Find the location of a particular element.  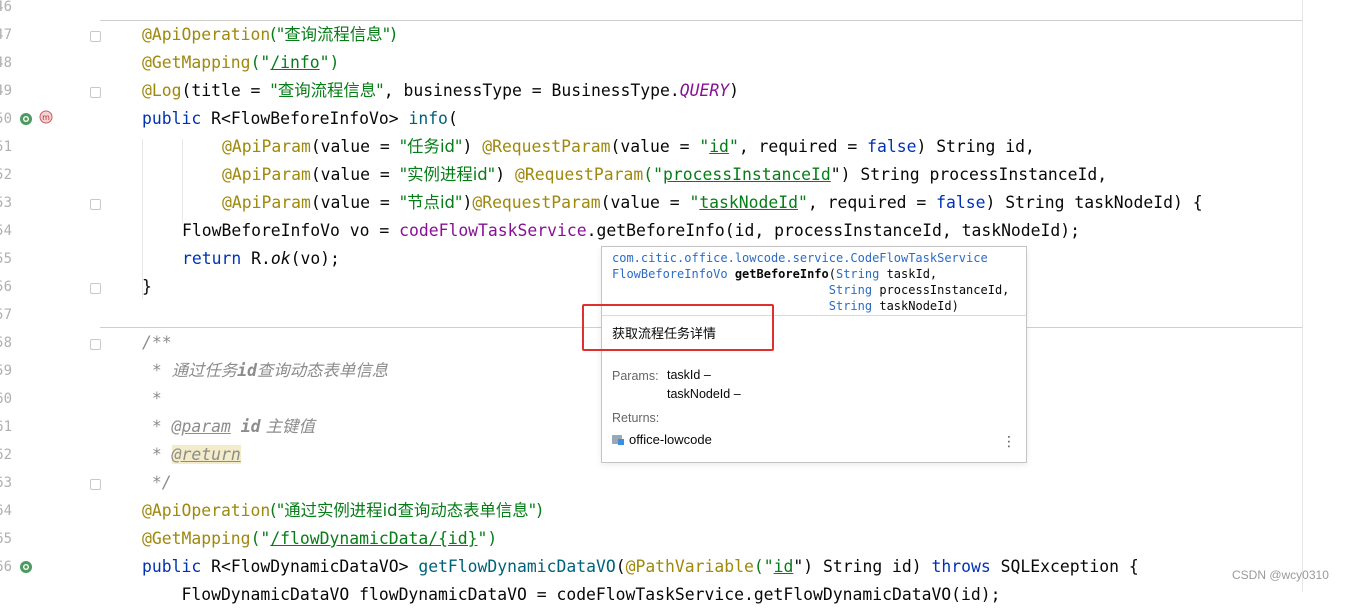

code-line: @GetMapping("/flowDynamicData/{id}") is located at coordinates (319, 539).